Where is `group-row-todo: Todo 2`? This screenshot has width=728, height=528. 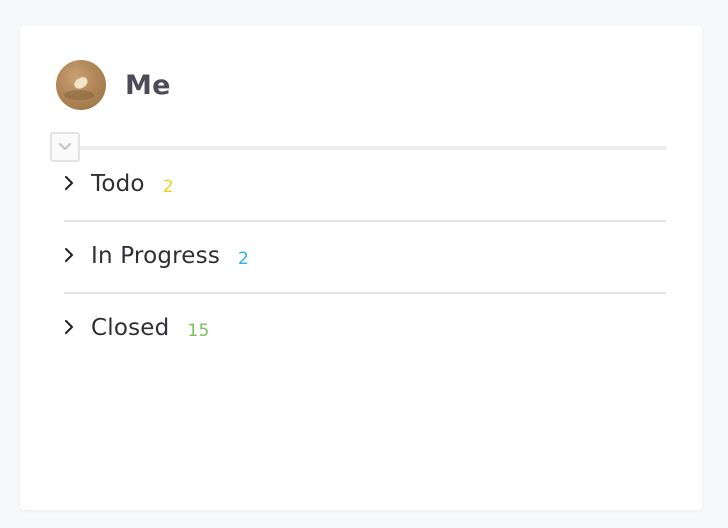
group-row-todo: Todo 2 is located at coordinates (365, 185).